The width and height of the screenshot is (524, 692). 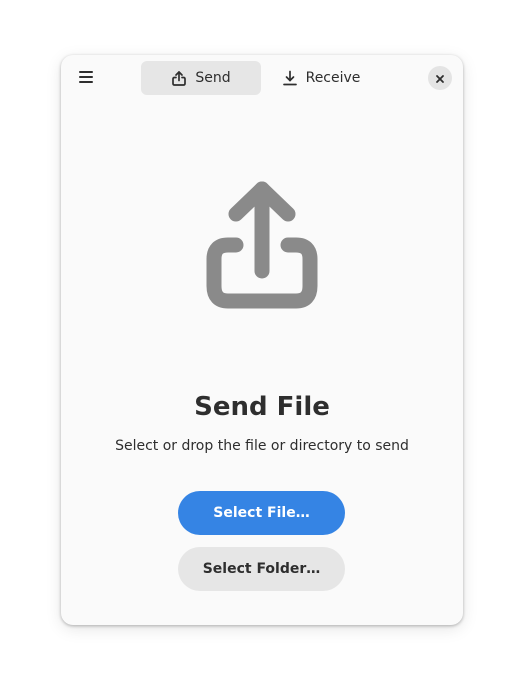 I want to click on header-bar: Send Receive, so click(x=262, y=78).